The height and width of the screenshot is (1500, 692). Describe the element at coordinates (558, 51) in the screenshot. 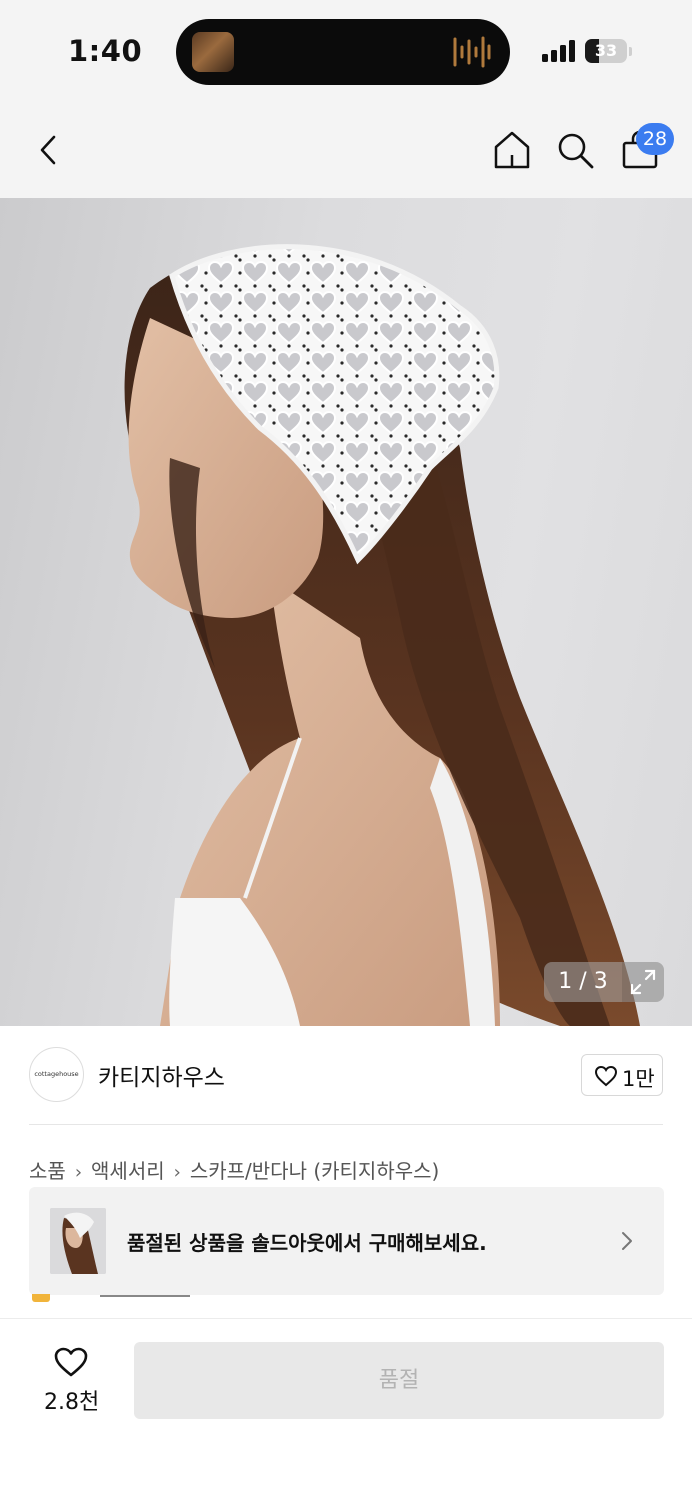

I see `cellular-signal-icon` at that location.